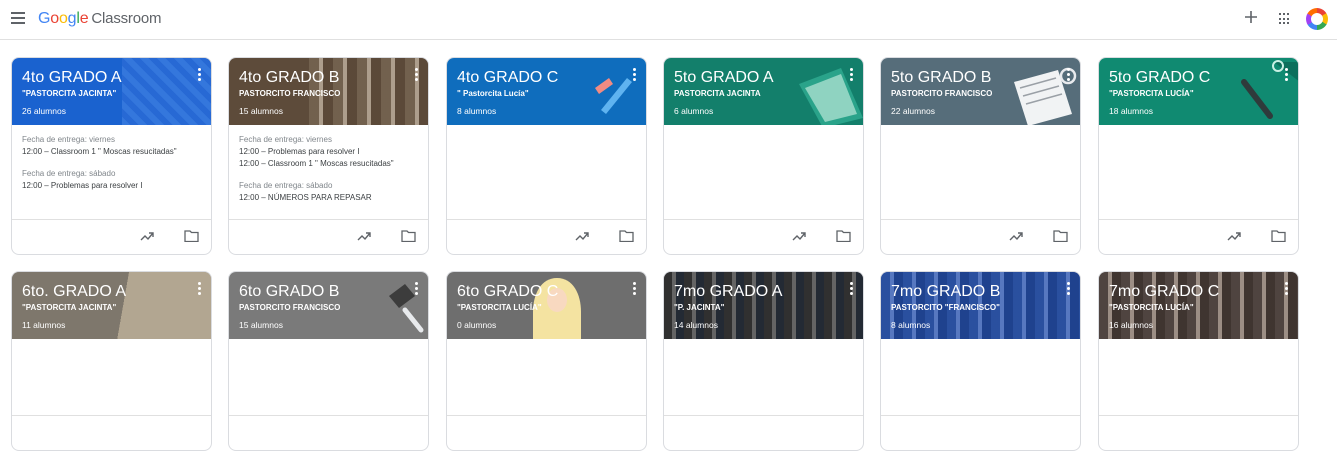  What do you see at coordinates (111, 78) in the screenshot?
I see `class-title: 4to GRADO A` at bounding box center [111, 78].